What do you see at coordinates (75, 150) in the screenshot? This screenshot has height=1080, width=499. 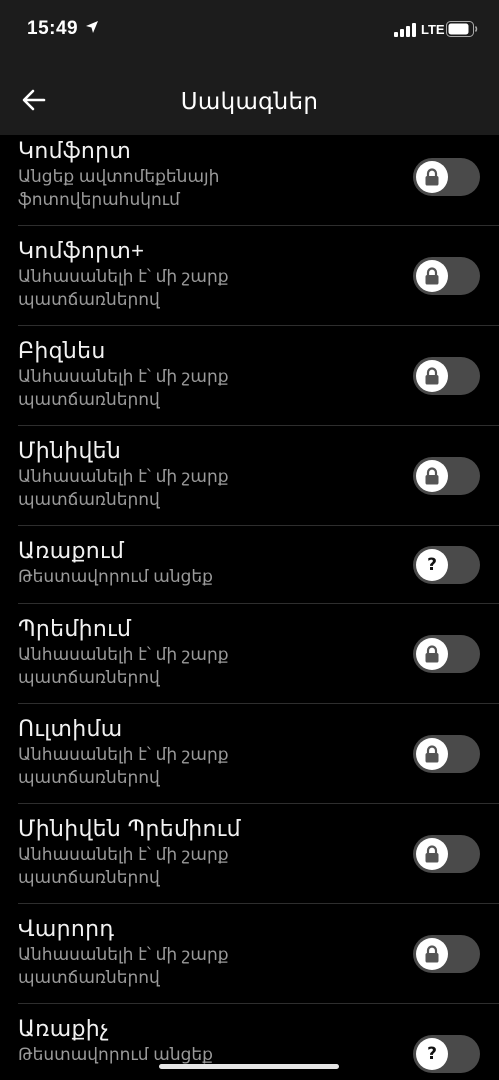 I see `tariff-name: Կոմֆորտ` at bounding box center [75, 150].